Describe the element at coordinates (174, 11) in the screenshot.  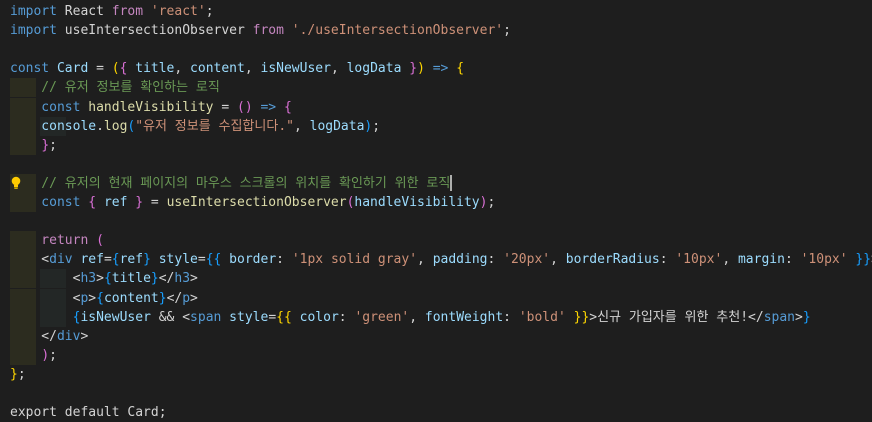
I see `code-token: 'react'` at that location.